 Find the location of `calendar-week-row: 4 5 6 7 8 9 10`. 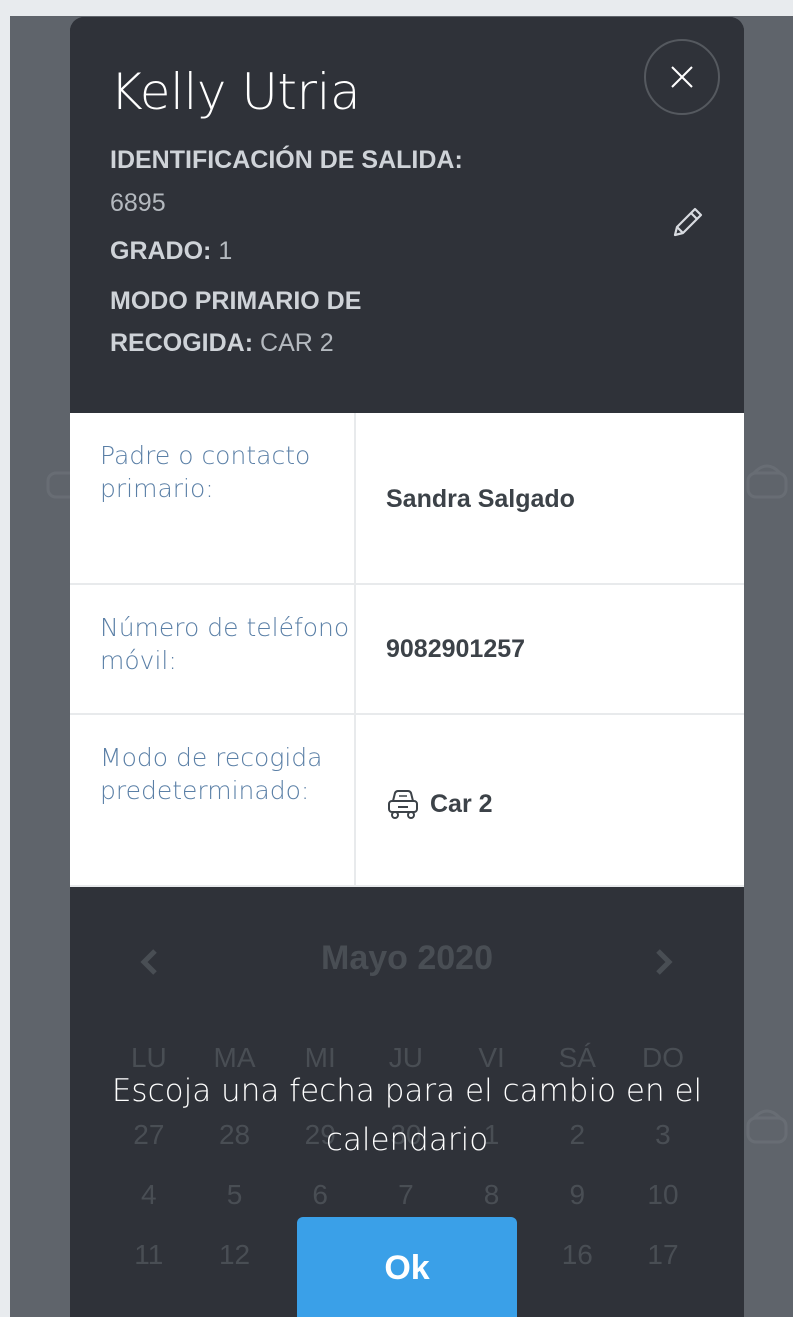

calendar-week-row: 4 5 6 7 8 9 10 is located at coordinates (406, 1195).